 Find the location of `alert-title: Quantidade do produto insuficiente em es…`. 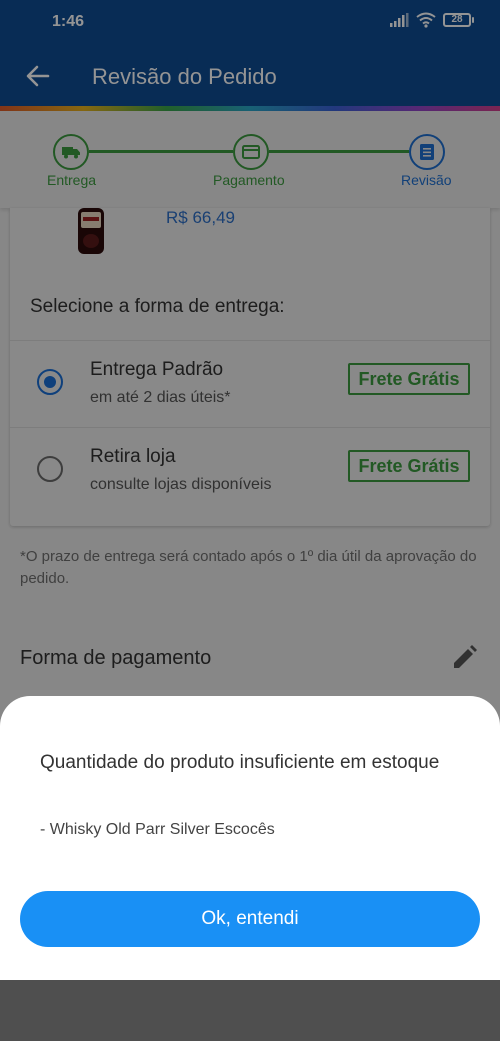

alert-title: Quantidade do produto insuficiente em es… is located at coordinates (240, 762).